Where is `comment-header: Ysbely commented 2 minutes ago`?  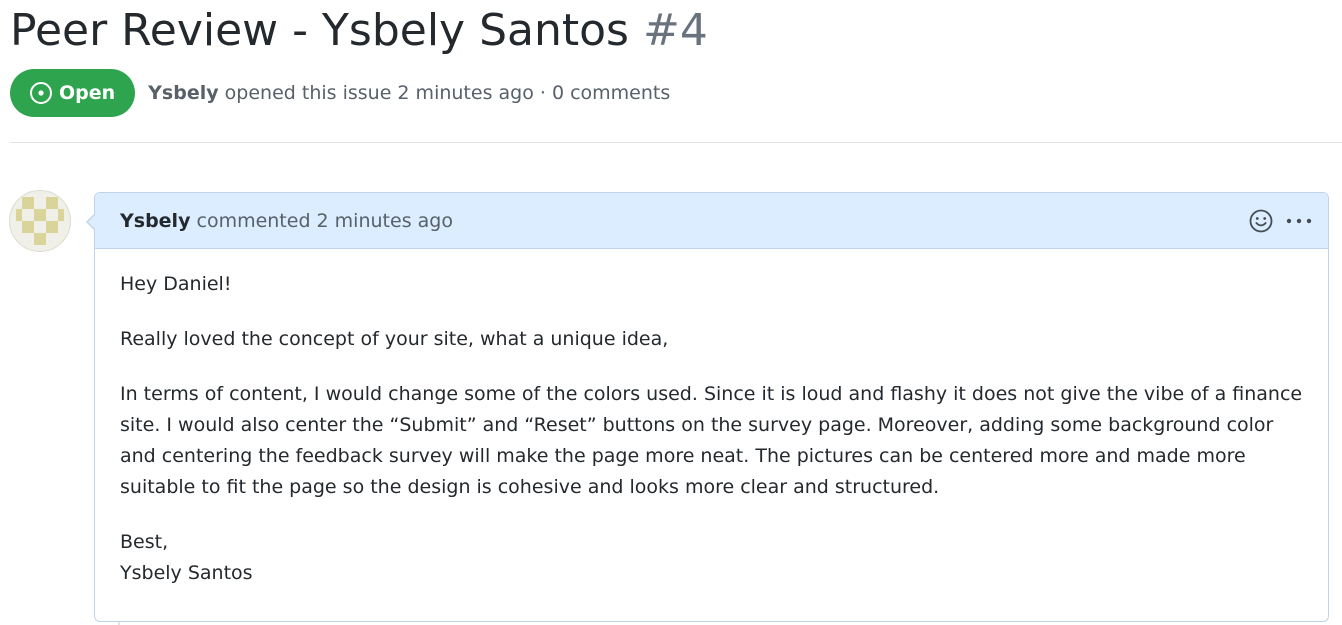
comment-header: Ysbely commented 2 minutes ago is located at coordinates (711, 221).